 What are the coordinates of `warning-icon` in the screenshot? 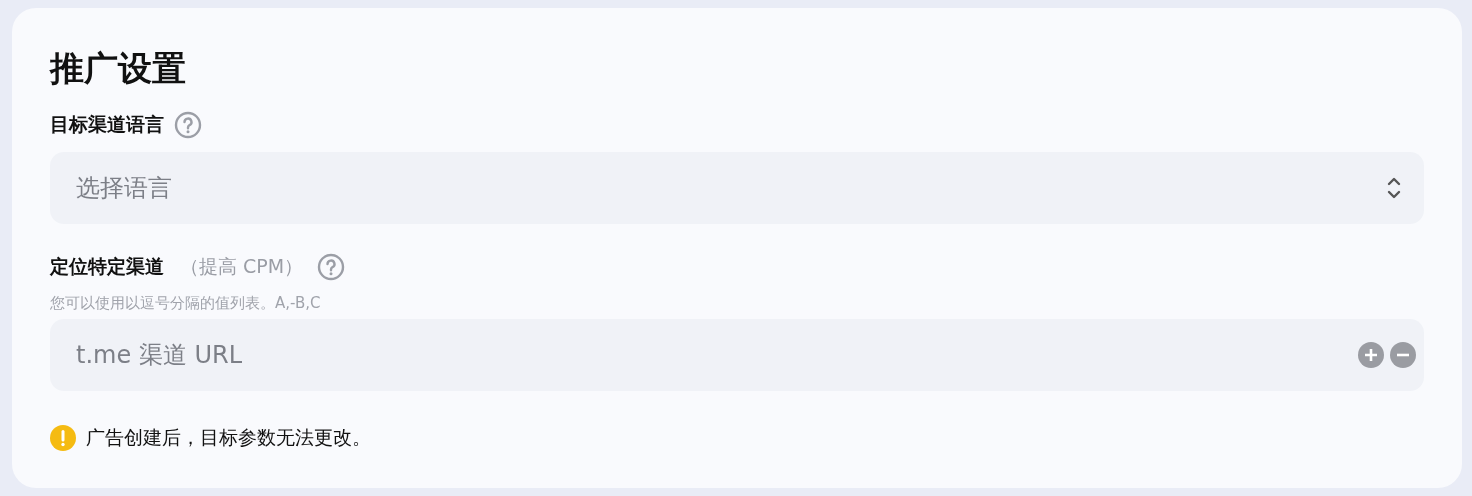 It's located at (63, 438).